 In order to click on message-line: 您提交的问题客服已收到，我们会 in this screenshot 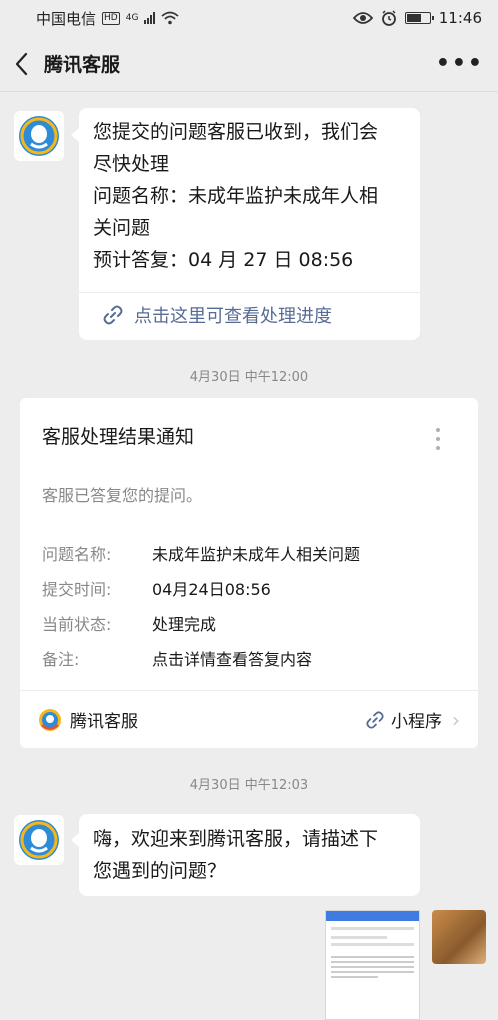, I will do `click(236, 132)`.